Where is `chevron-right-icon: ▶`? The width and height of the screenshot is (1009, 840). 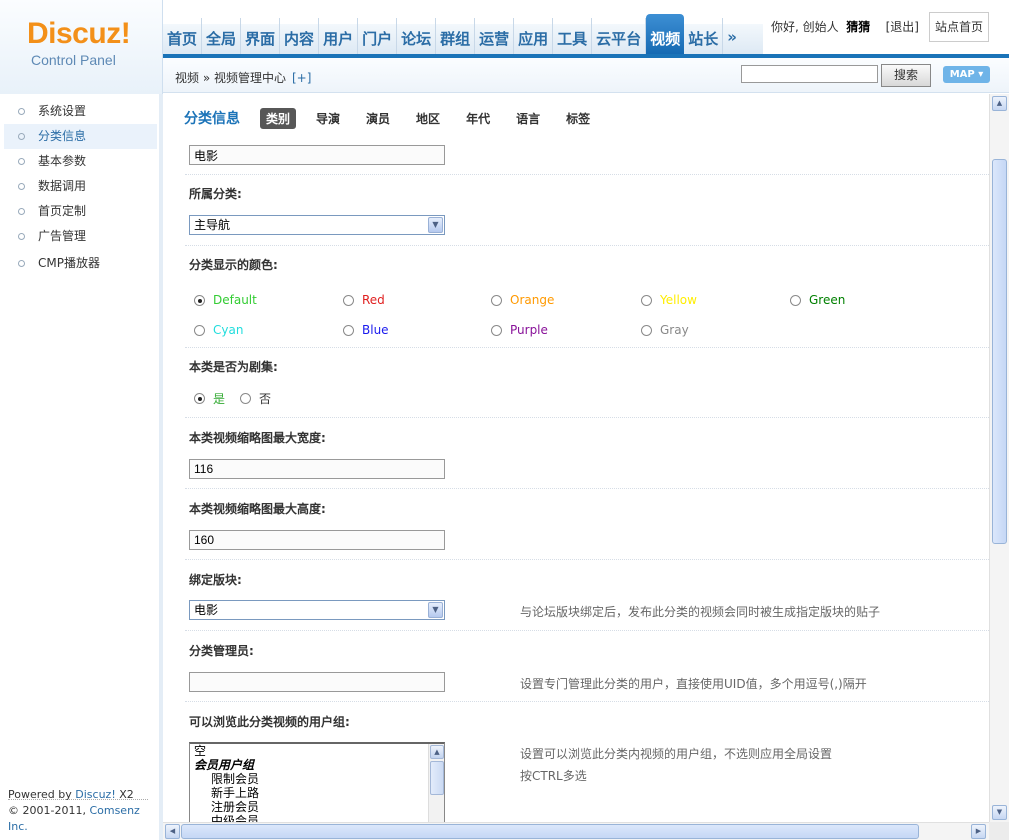 chevron-right-icon: ▶ is located at coordinates (978, 831).